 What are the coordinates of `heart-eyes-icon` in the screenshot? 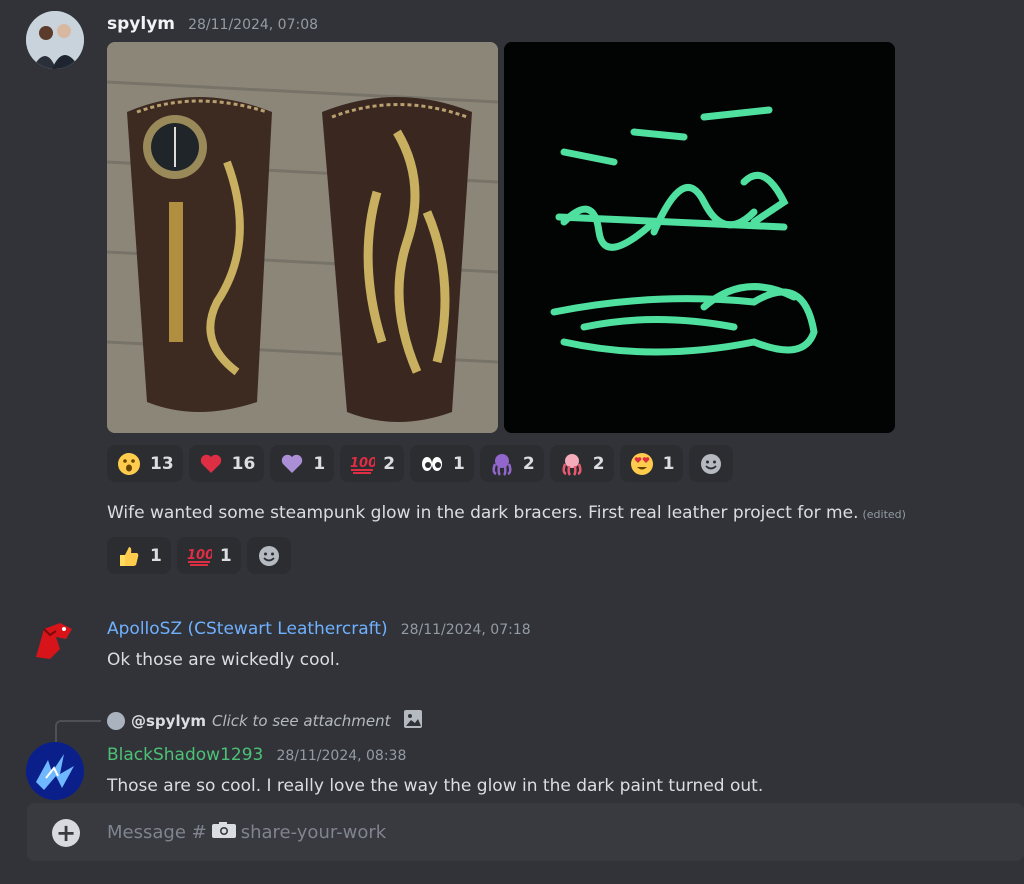 It's located at (642, 464).